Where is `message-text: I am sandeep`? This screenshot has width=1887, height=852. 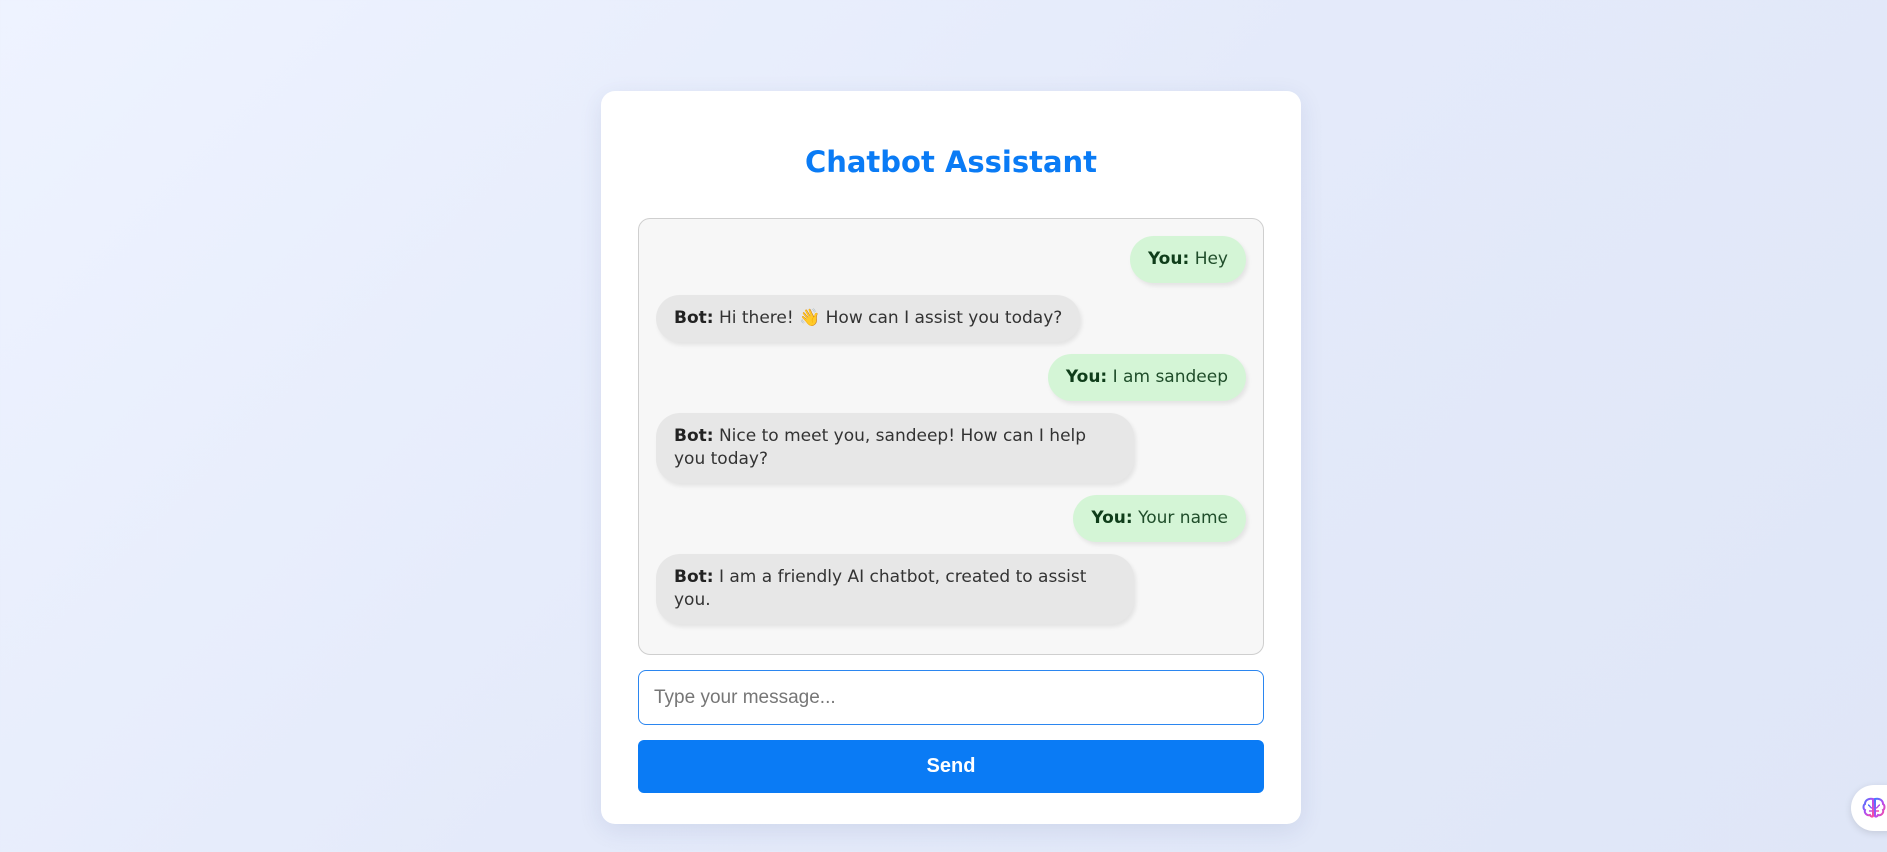
message-text: I am sandeep is located at coordinates (1170, 377).